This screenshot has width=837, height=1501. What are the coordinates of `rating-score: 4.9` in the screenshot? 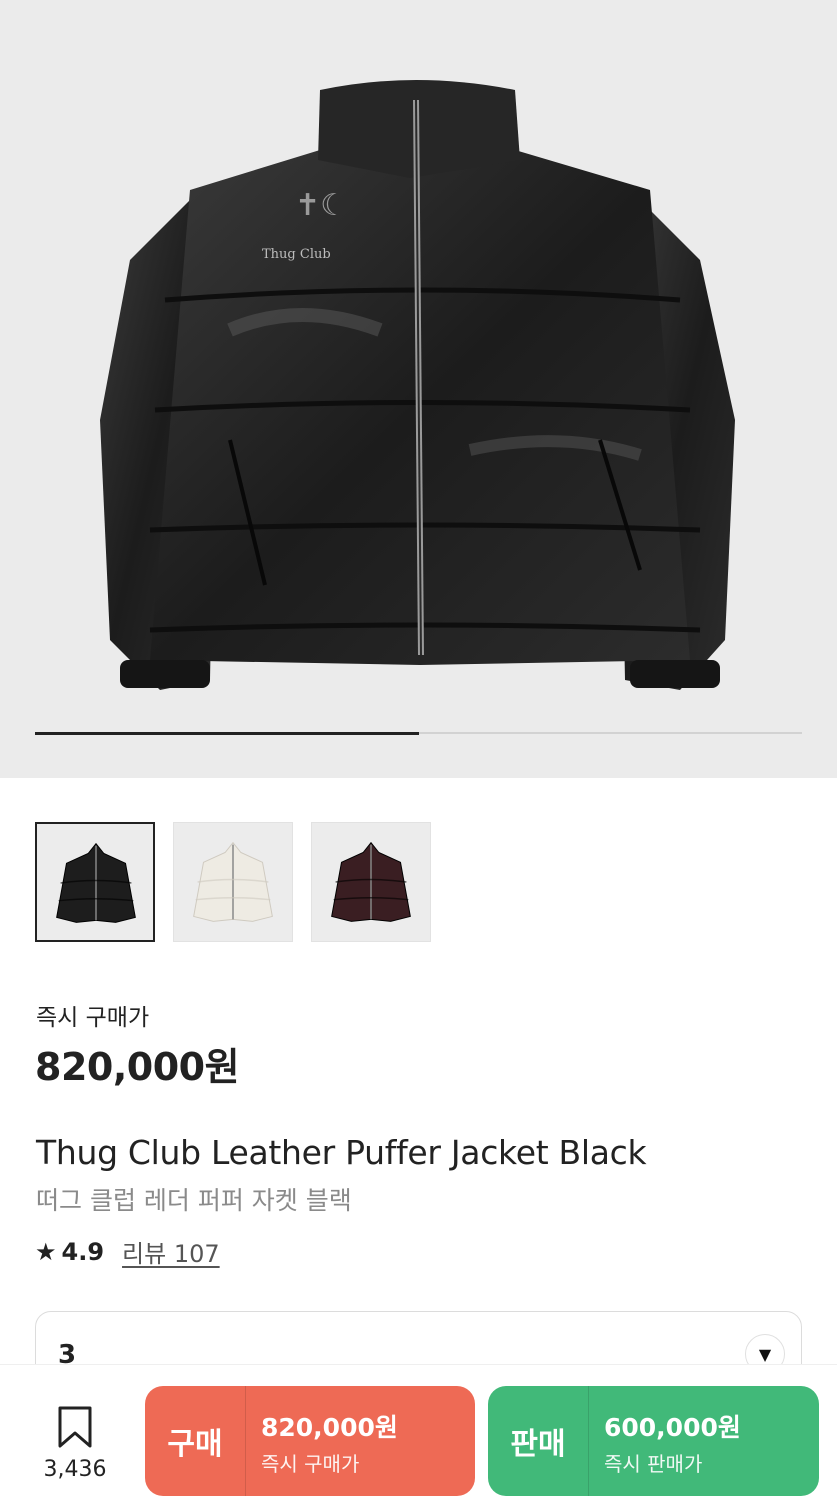 It's located at (83, 1251).